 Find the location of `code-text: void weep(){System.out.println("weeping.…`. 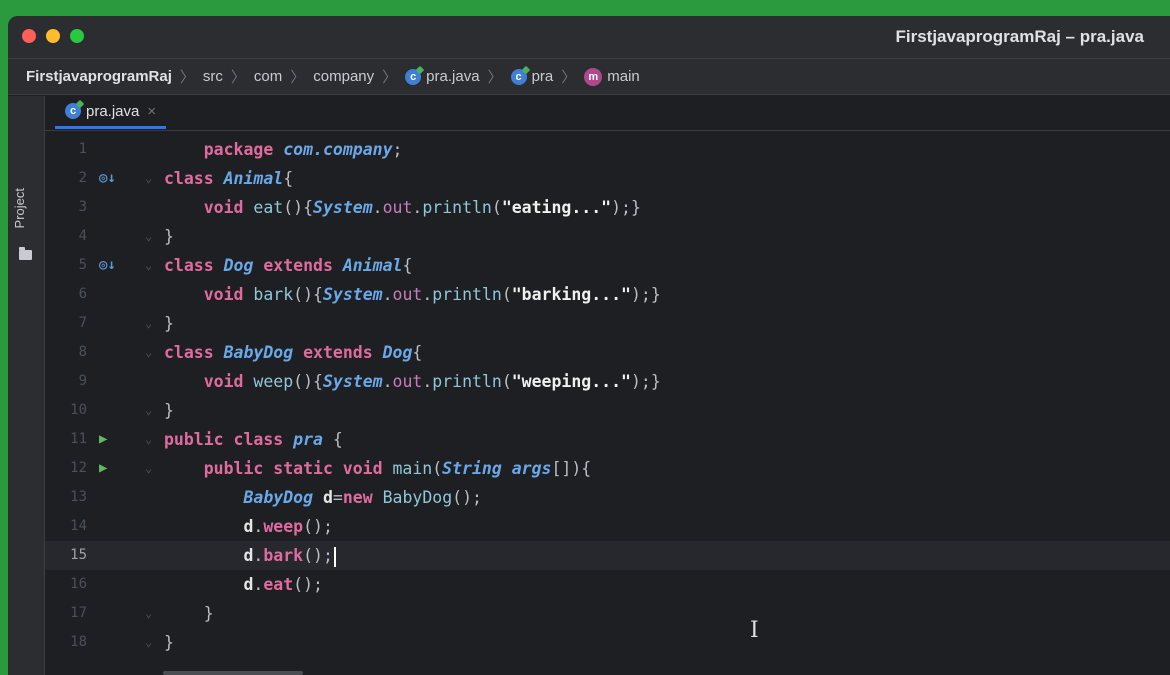

code-text: void weep(){System.out.println("weeping.… is located at coordinates (412, 381).